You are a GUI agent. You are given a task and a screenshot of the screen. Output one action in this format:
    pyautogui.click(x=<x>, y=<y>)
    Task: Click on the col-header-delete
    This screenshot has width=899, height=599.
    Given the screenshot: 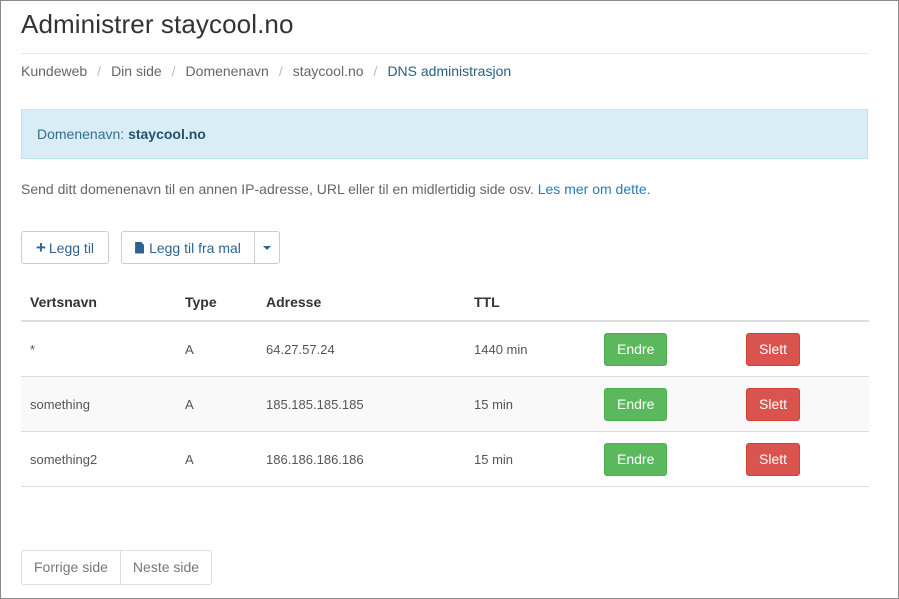 What is the action you would take?
    pyautogui.click(x=803, y=303)
    